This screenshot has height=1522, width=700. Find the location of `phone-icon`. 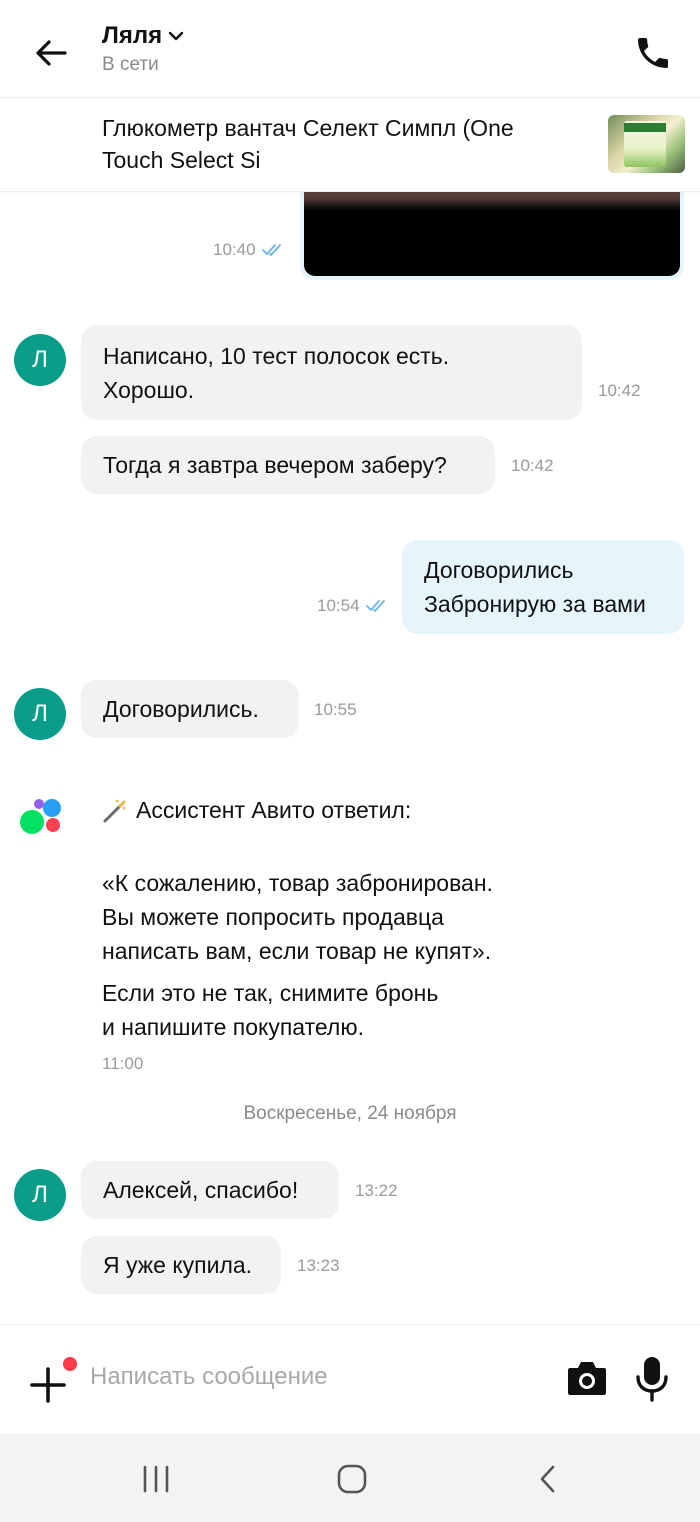

phone-icon is located at coordinates (653, 53).